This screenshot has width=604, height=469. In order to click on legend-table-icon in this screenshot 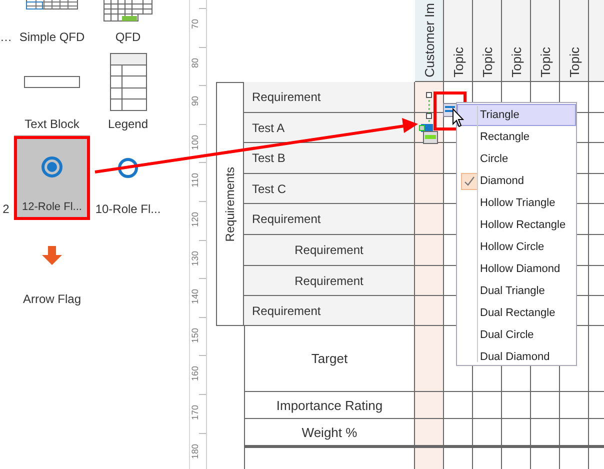, I will do `click(128, 82)`.